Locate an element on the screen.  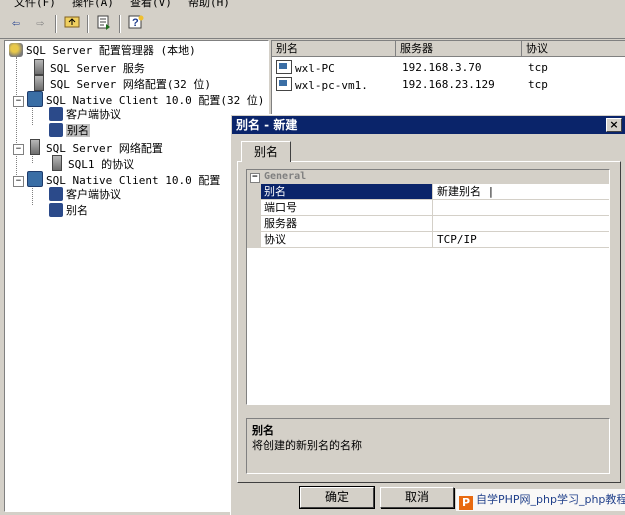
description-panel: 别名 将创建的新别名的名称 is located at coordinates (428, 446).